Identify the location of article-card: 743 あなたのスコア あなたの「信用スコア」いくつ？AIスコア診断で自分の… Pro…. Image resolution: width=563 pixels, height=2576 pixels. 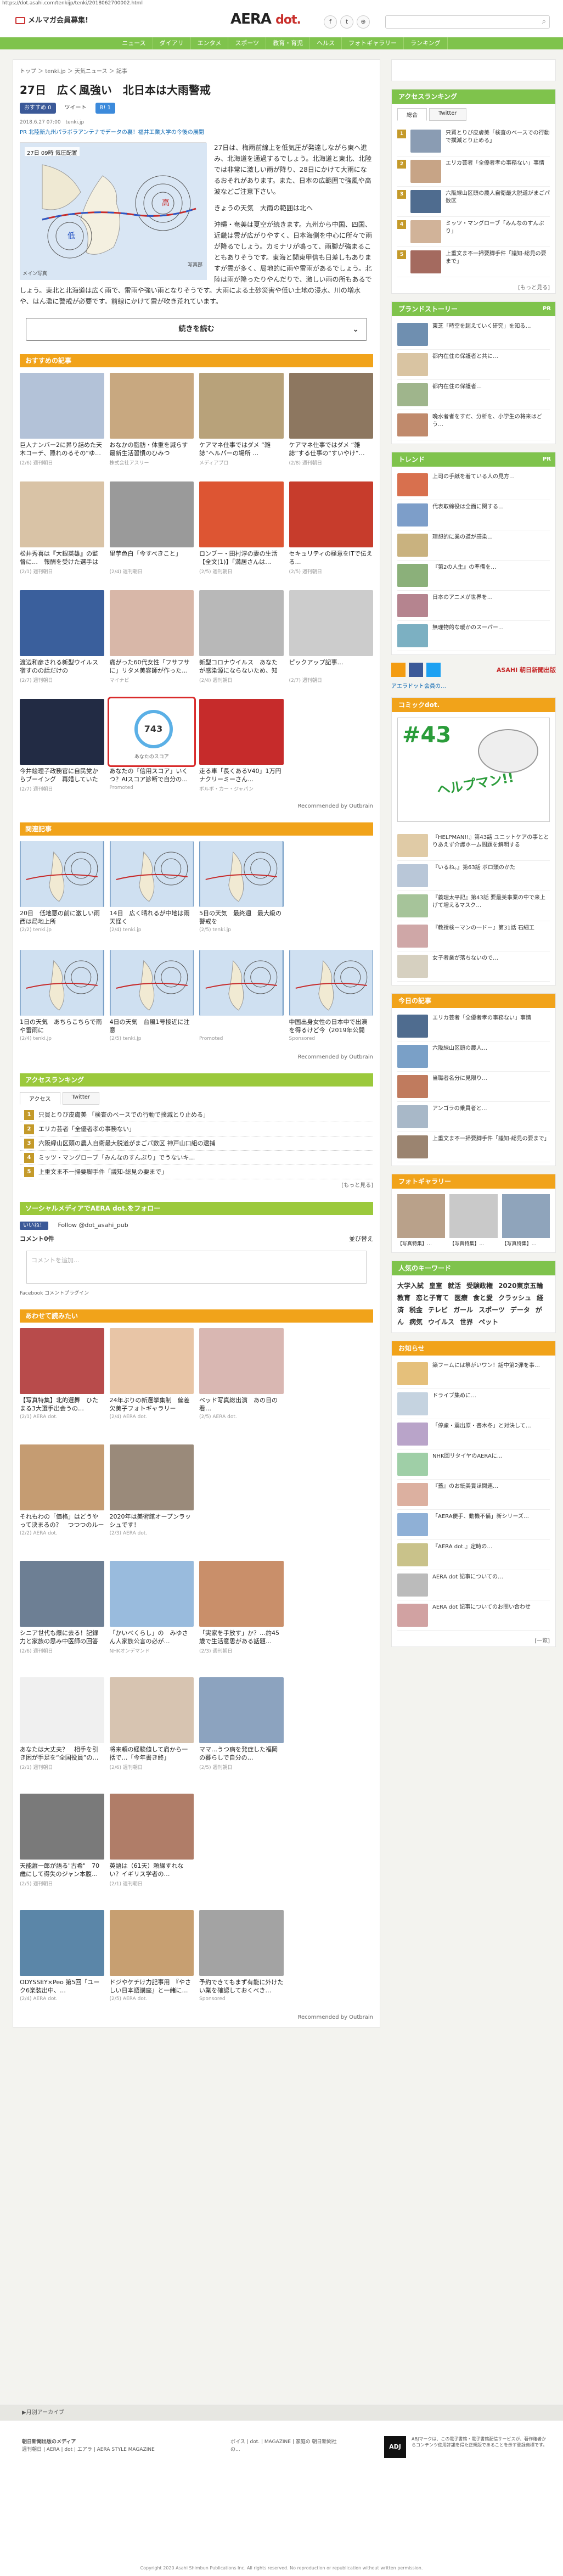
(152, 749).